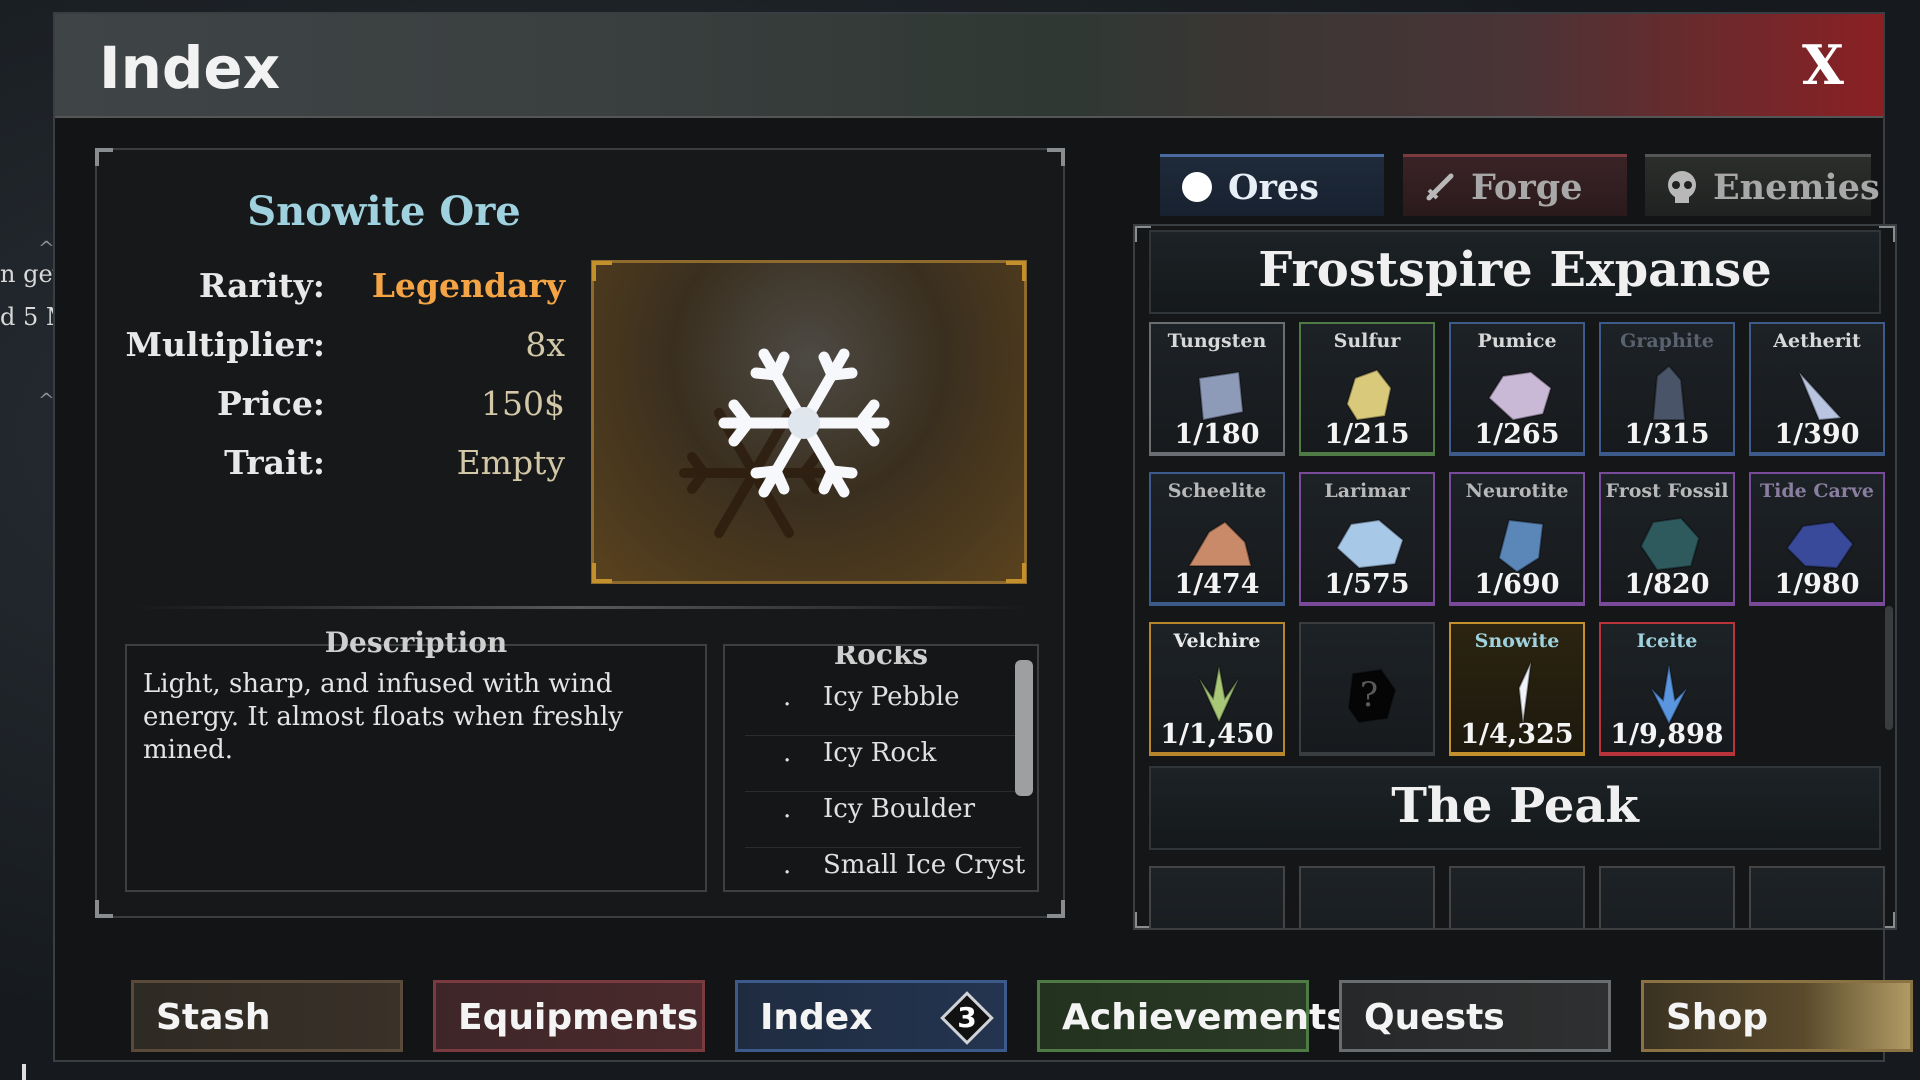 Image resolution: width=1920 pixels, height=1080 pixels. What do you see at coordinates (468, 285) in the screenshot?
I see `rarity-value: Legendary` at bounding box center [468, 285].